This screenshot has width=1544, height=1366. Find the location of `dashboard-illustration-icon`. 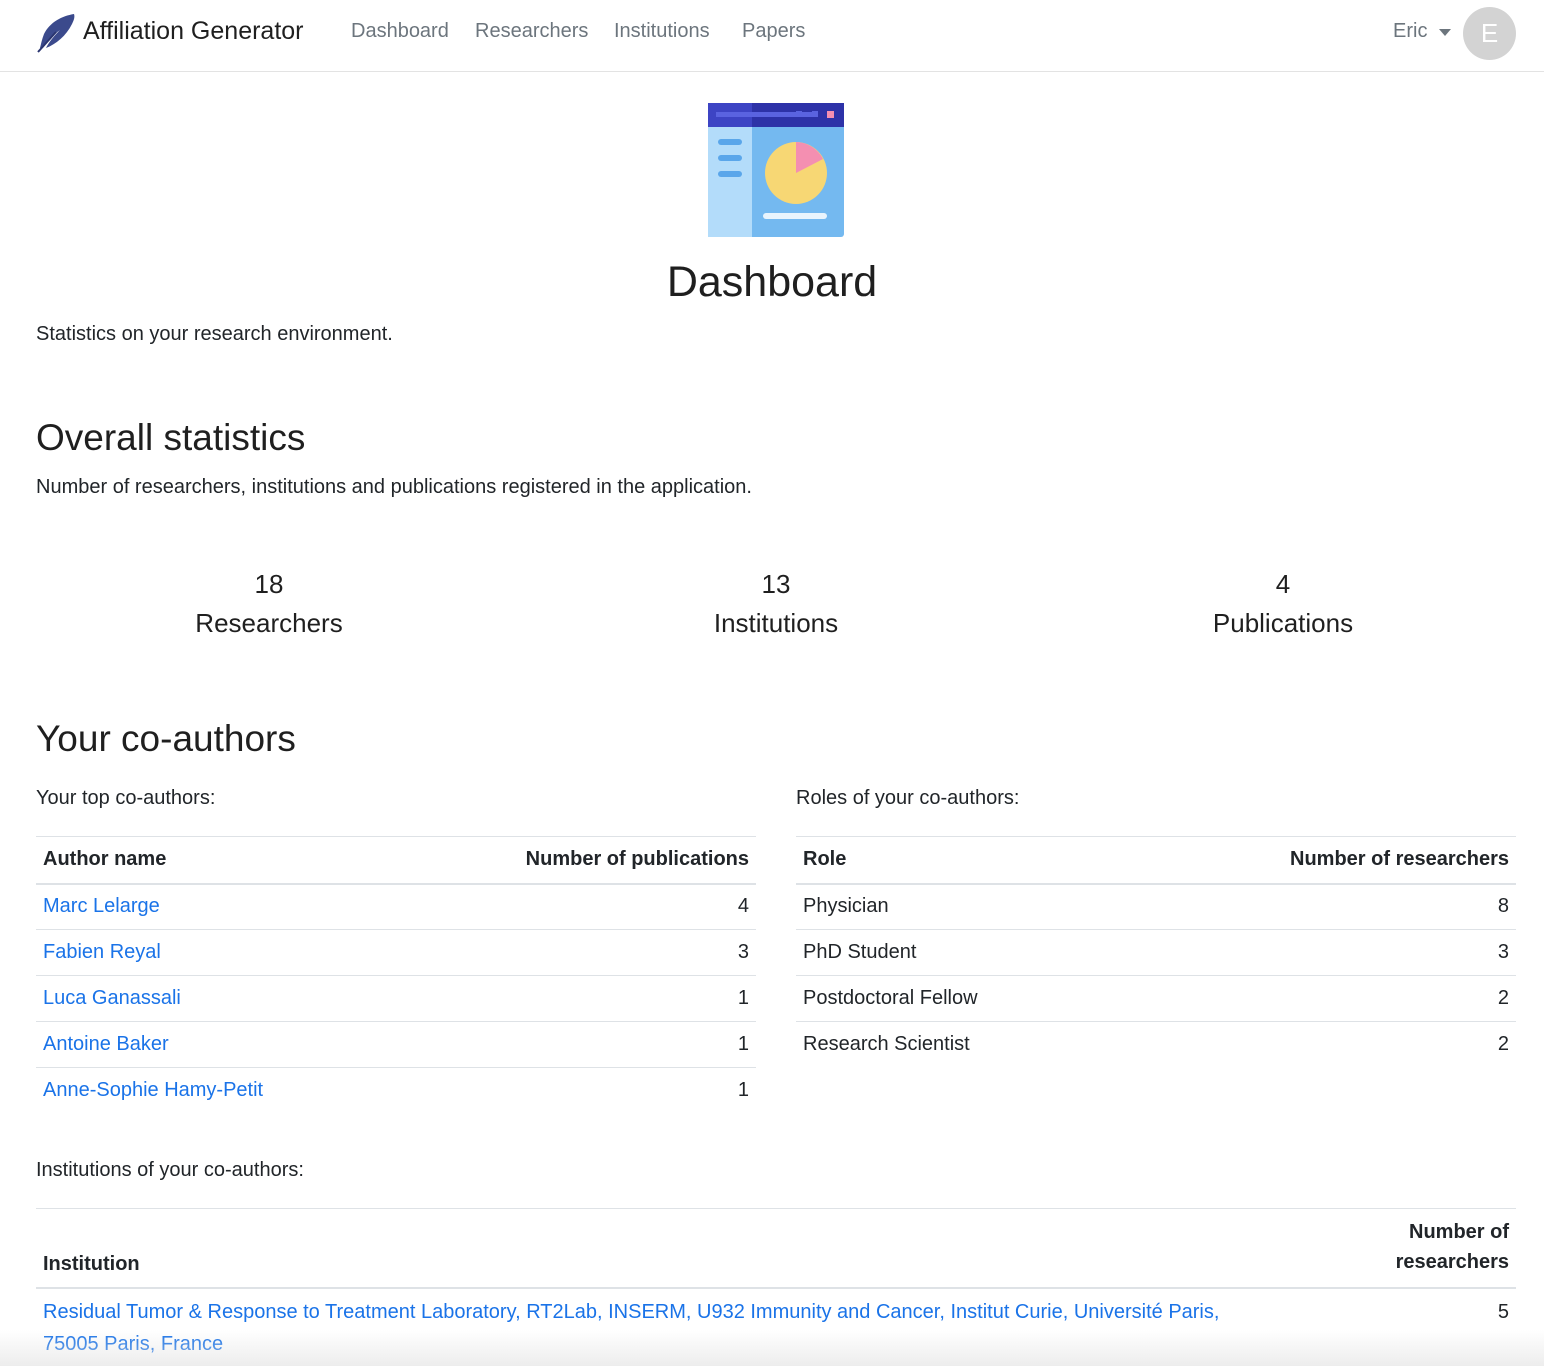

dashboard-illustration-icon is located at coordinates (776, 170).